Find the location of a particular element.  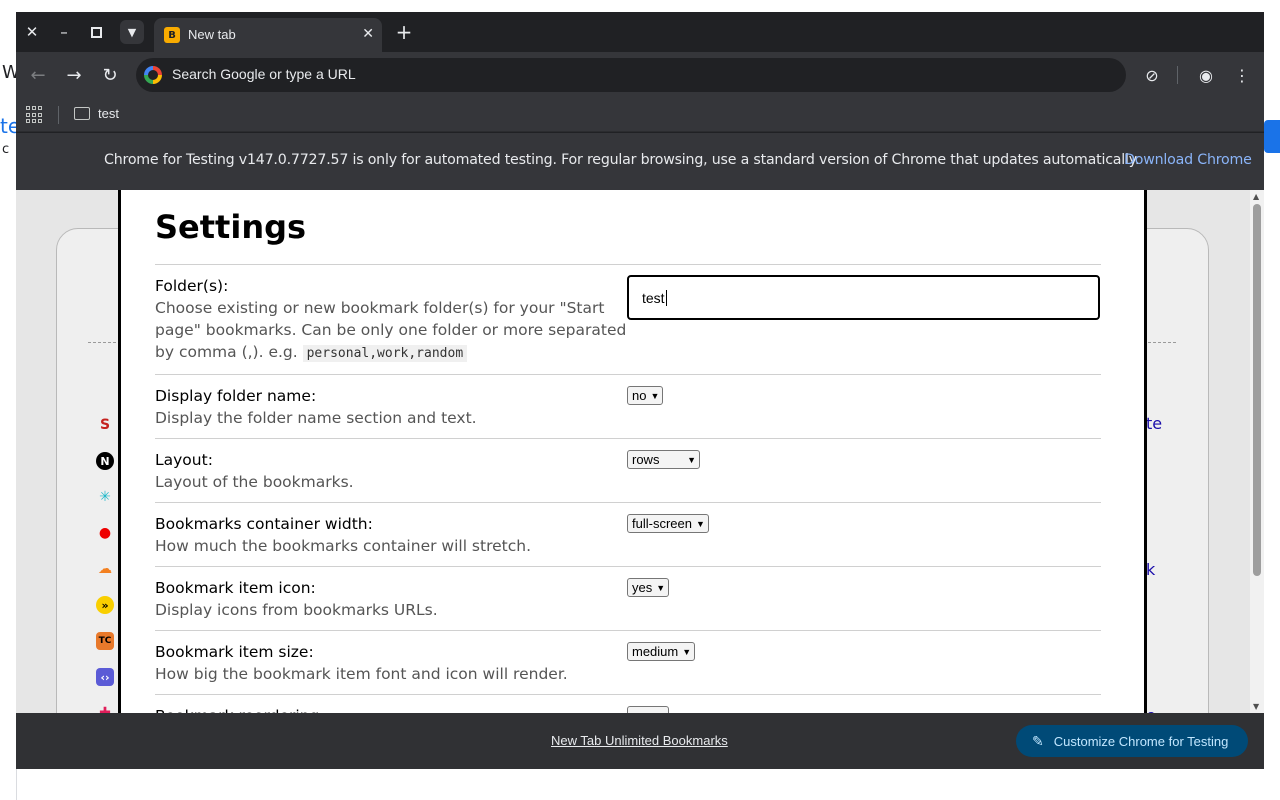

desktop-top-strip is located at coordinates (640, 6).